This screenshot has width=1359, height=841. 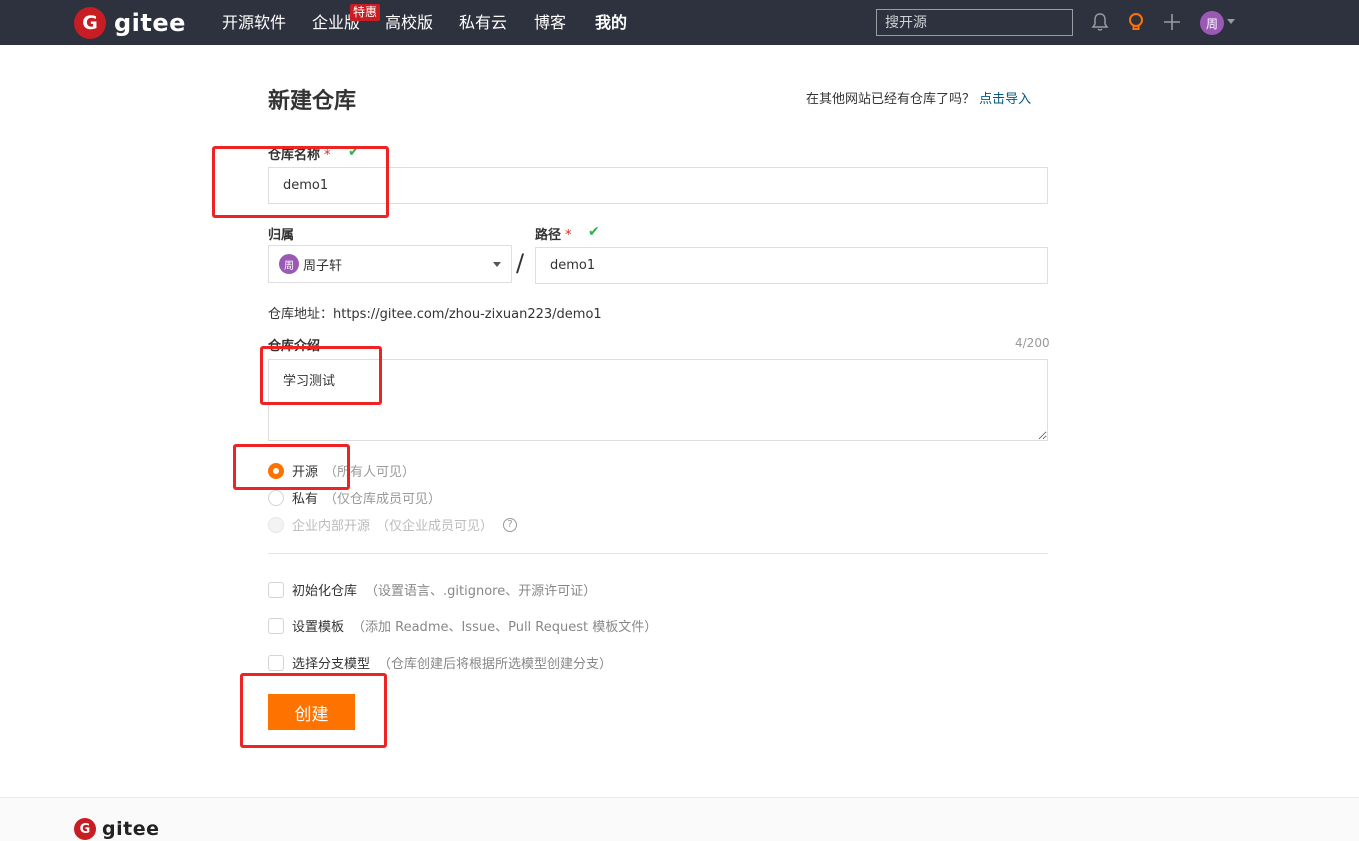 I want to click on chevron-down-icon, so click(x=1231, y=21).